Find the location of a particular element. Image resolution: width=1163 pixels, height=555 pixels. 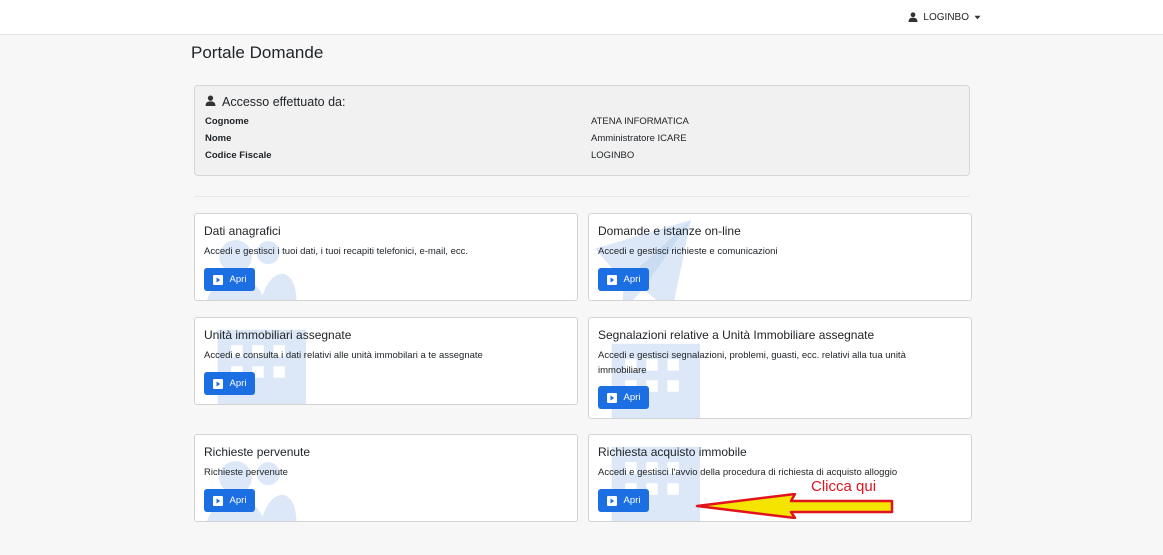

info-value: ATENA INFORMATICA is located at coordinates (640, 121).